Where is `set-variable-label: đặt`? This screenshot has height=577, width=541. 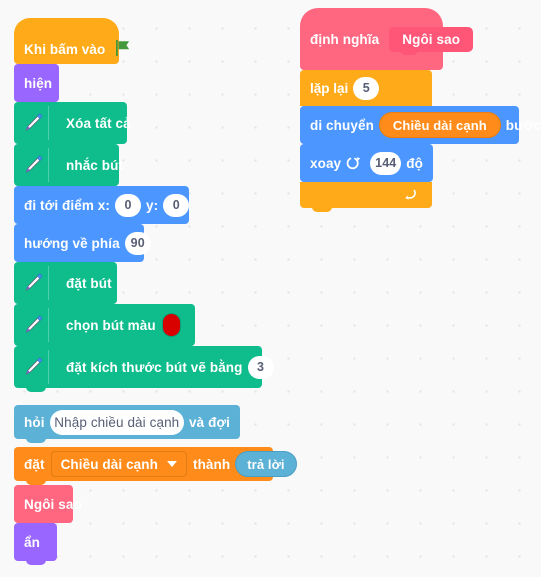
set-variable-label: đặt is located at coordinates (34, 464).